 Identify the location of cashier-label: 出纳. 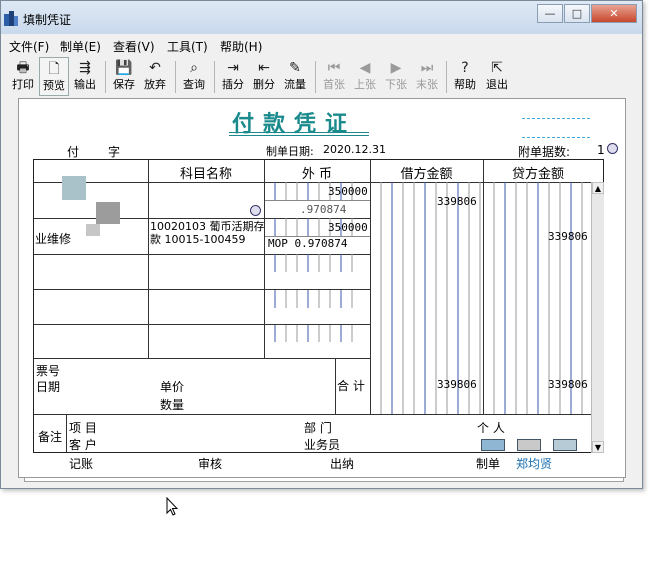
(342, 464).